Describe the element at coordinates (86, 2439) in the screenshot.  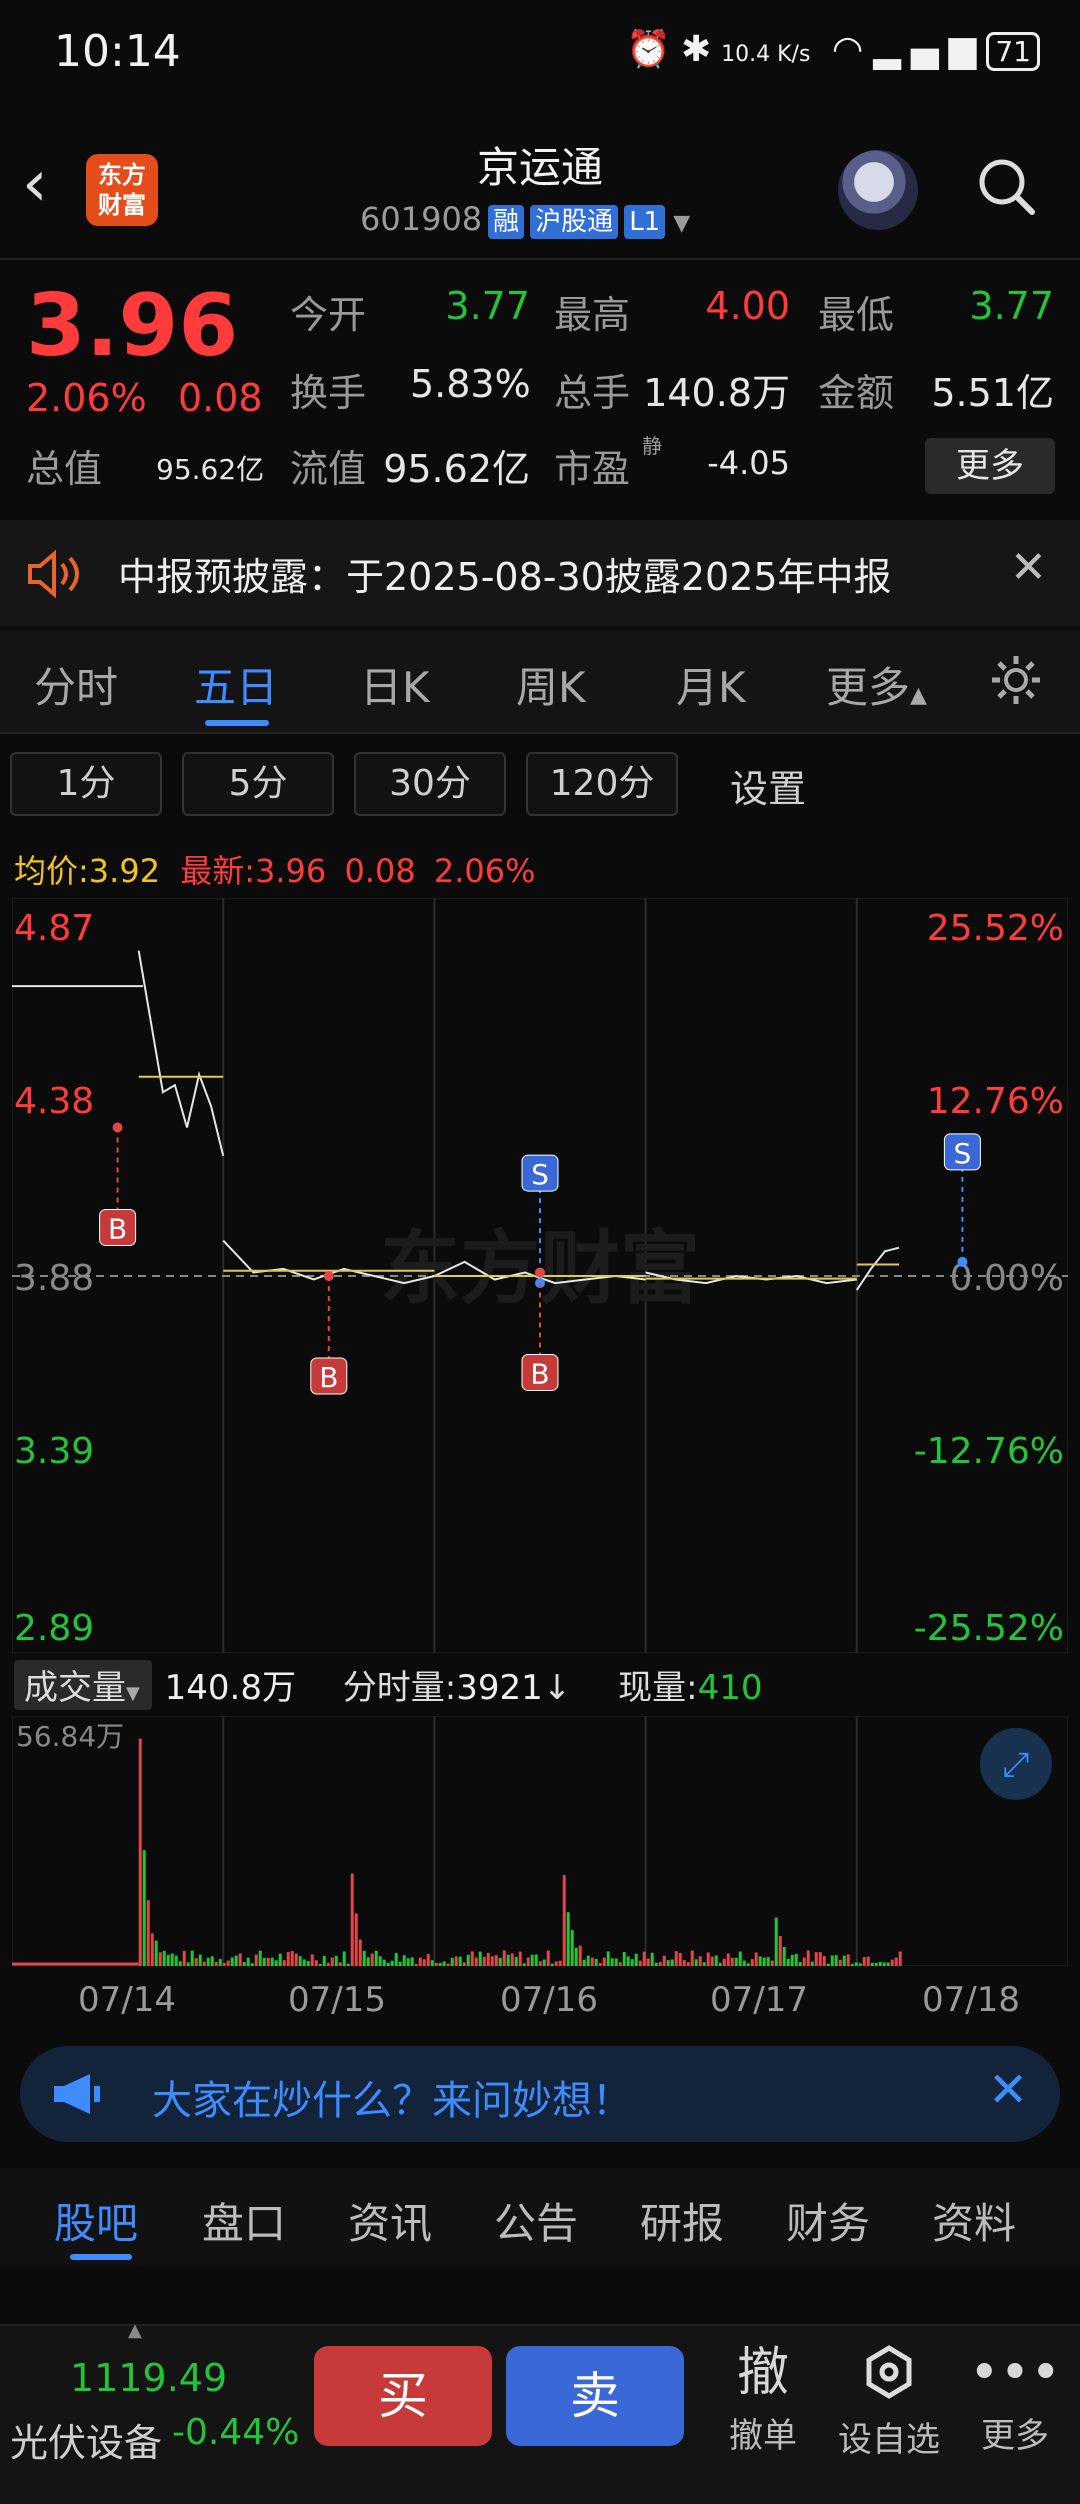
I see `index-name: 光伏设备` at that location.